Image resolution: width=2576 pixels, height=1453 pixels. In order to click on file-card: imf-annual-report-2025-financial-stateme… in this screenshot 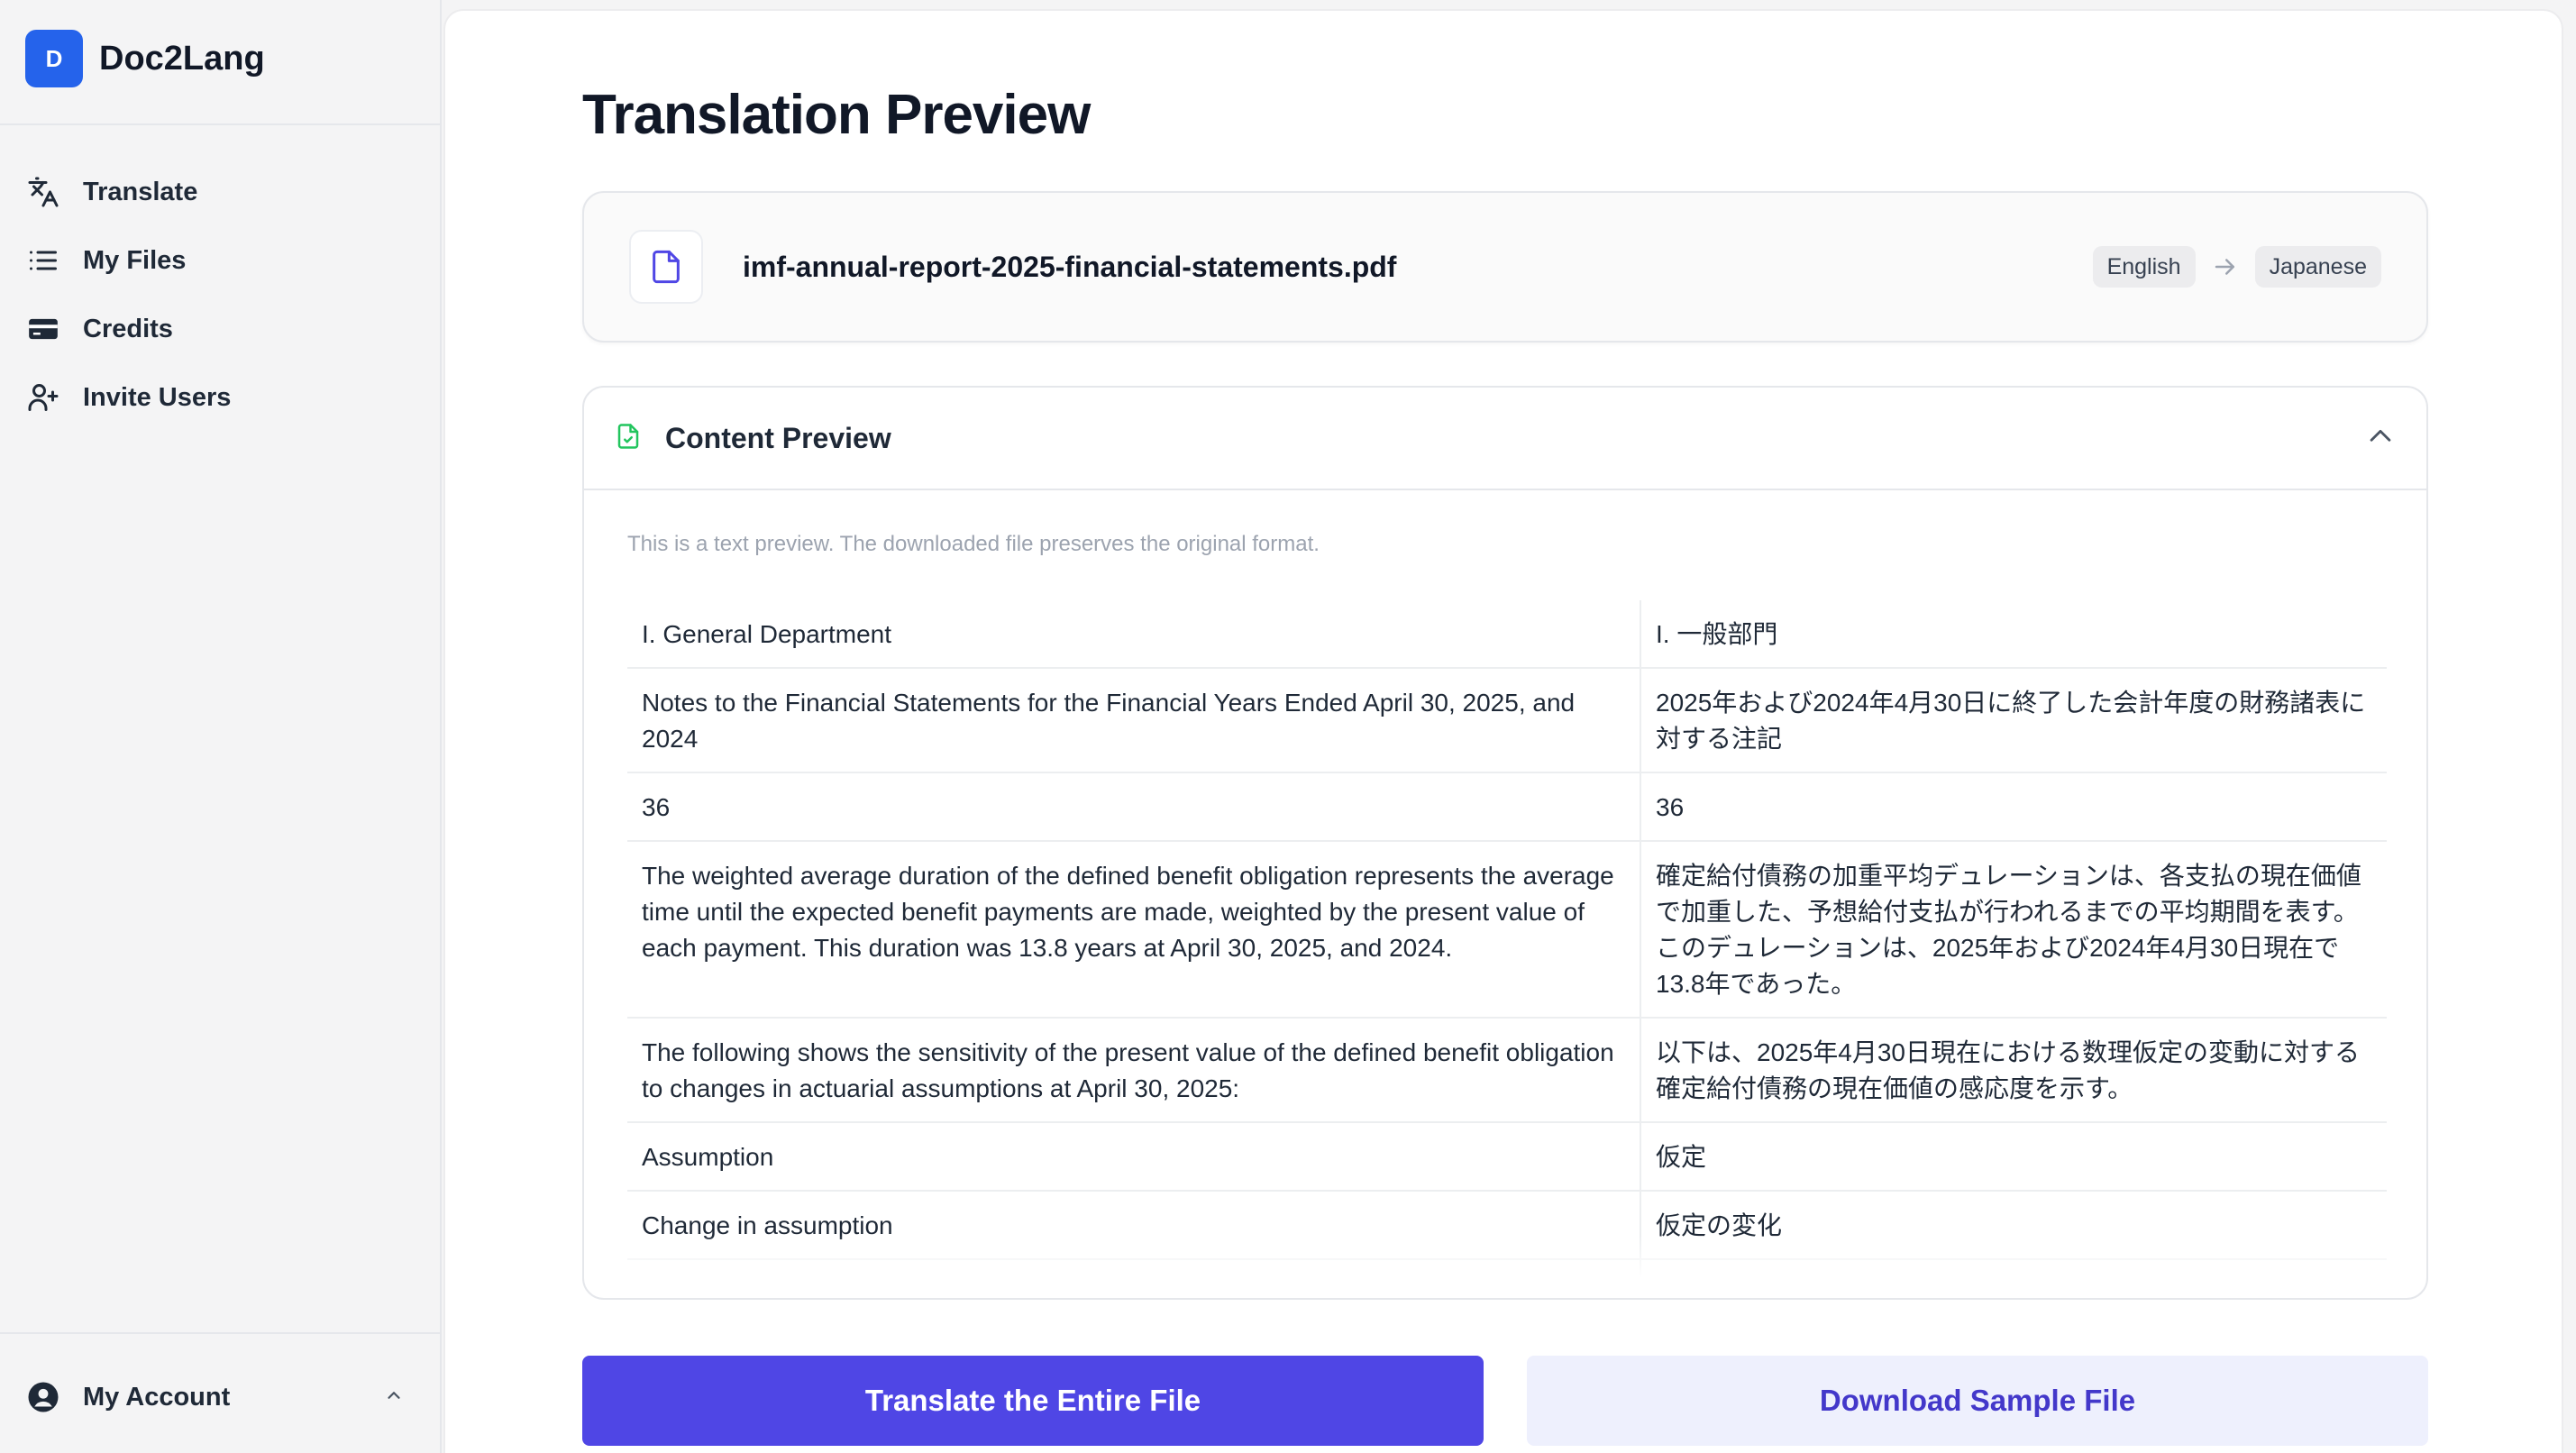, I will do `click(1505, 267)`.